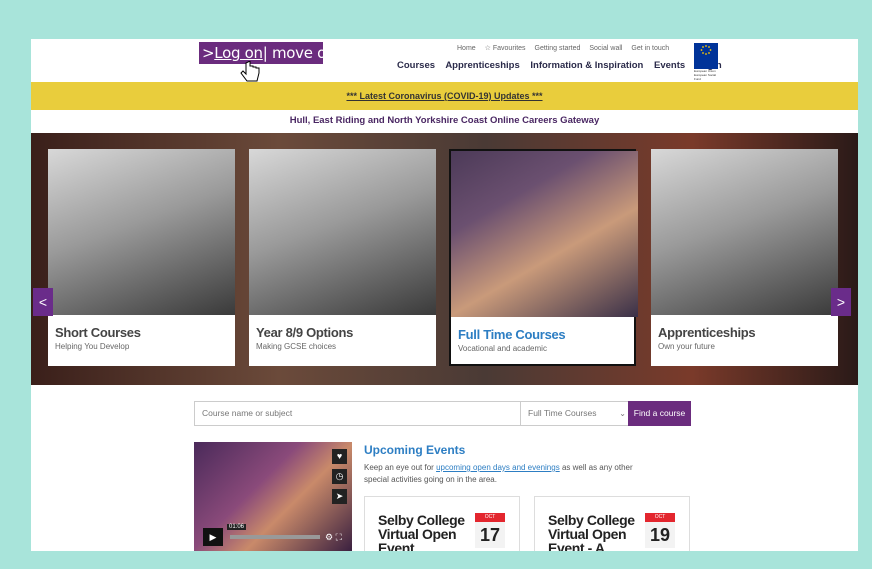 The height and width of the screenshot is (569, 872). Describe the element at coordinates (686, 346) in the screenshot. I see `card-subtitle: Own your future` at that location.